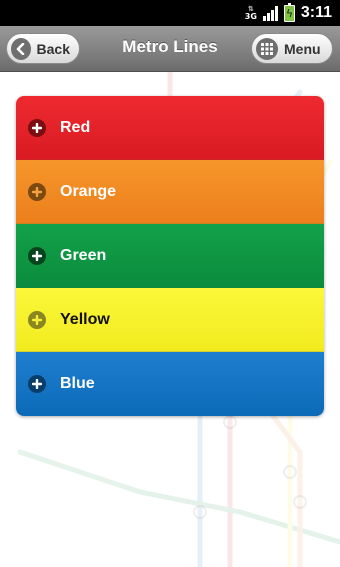 This screenshot has width=340, height=567. I want to click on line-item-green: Green, so click(170, 256).